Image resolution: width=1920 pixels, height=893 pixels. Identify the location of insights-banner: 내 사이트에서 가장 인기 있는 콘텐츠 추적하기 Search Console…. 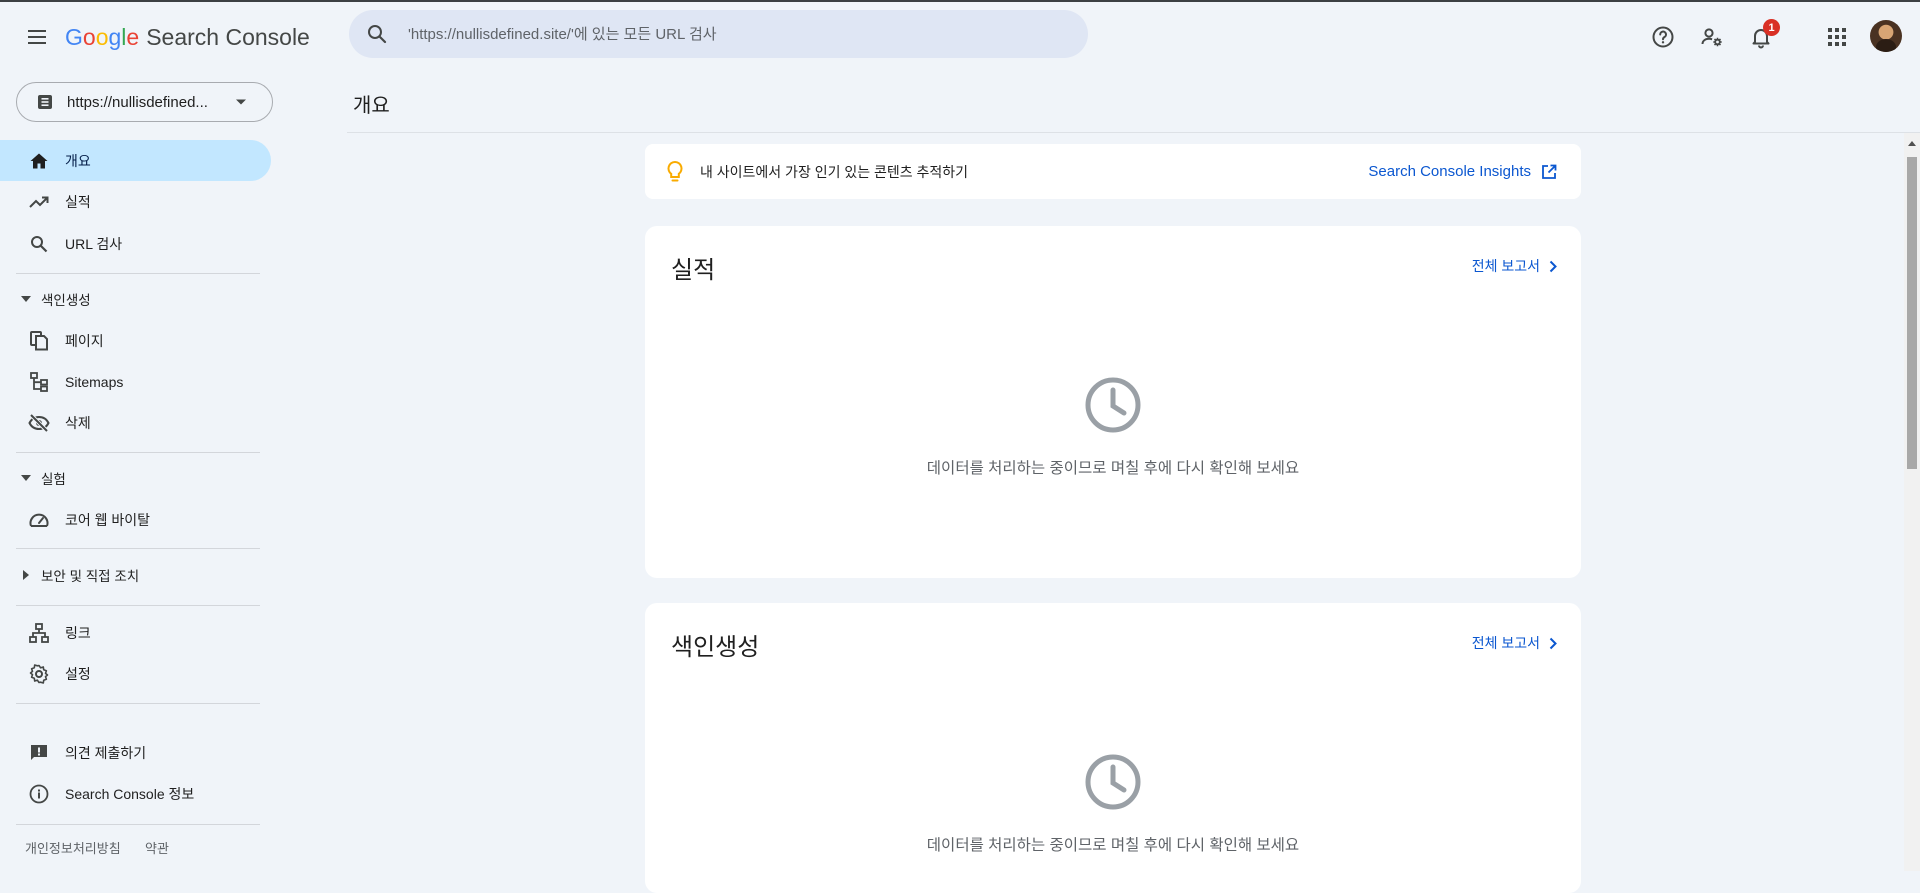
(1113, 171).